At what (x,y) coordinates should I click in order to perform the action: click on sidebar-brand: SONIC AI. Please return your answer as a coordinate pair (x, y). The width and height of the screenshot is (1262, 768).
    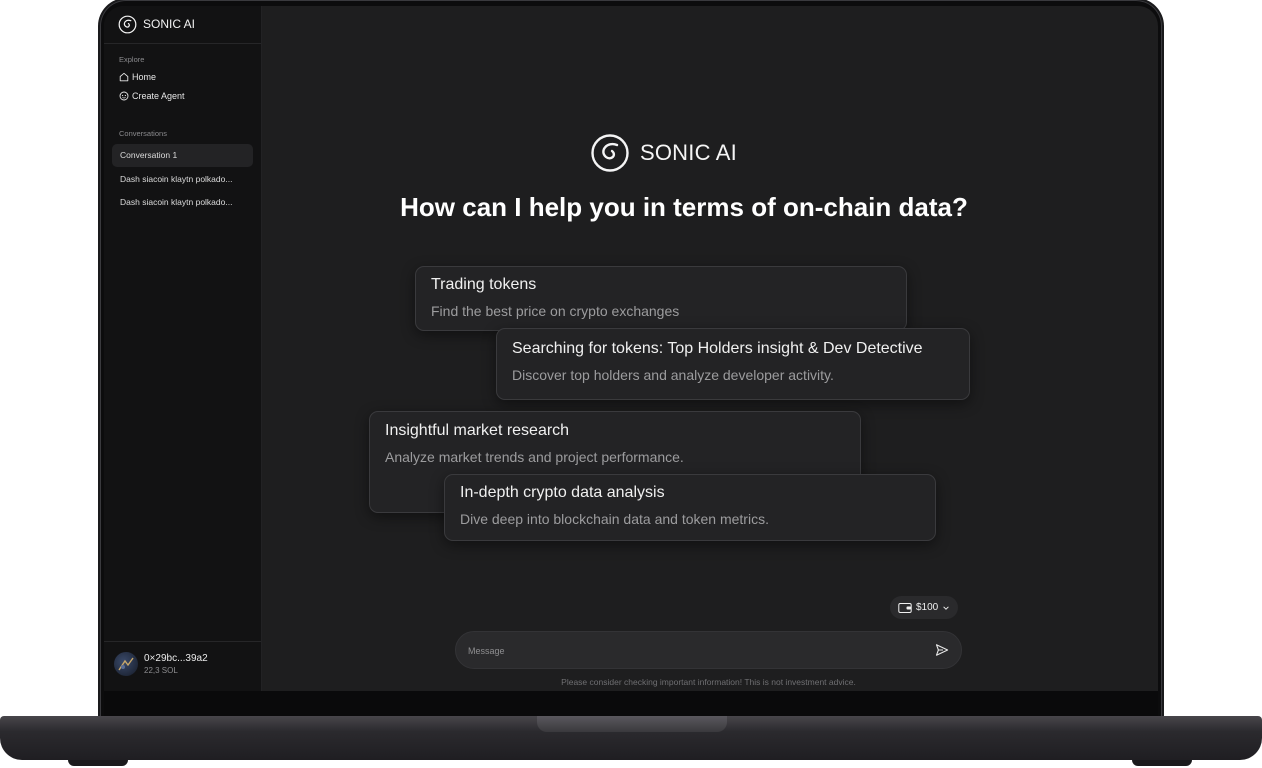
    Looking at the image, I should click on (156, 24).